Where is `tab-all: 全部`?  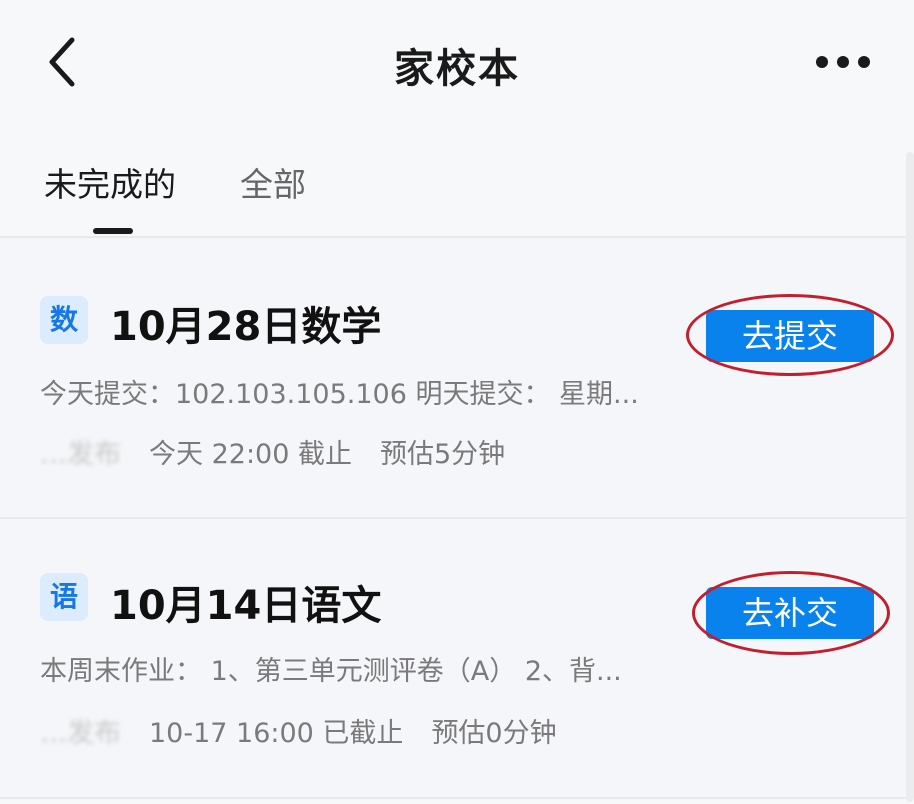 tab-all: 全部 is located at coordinates (273, 182).